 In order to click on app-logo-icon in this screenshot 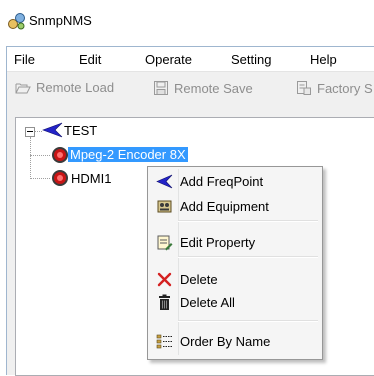, I will do `click(16, 21)`.